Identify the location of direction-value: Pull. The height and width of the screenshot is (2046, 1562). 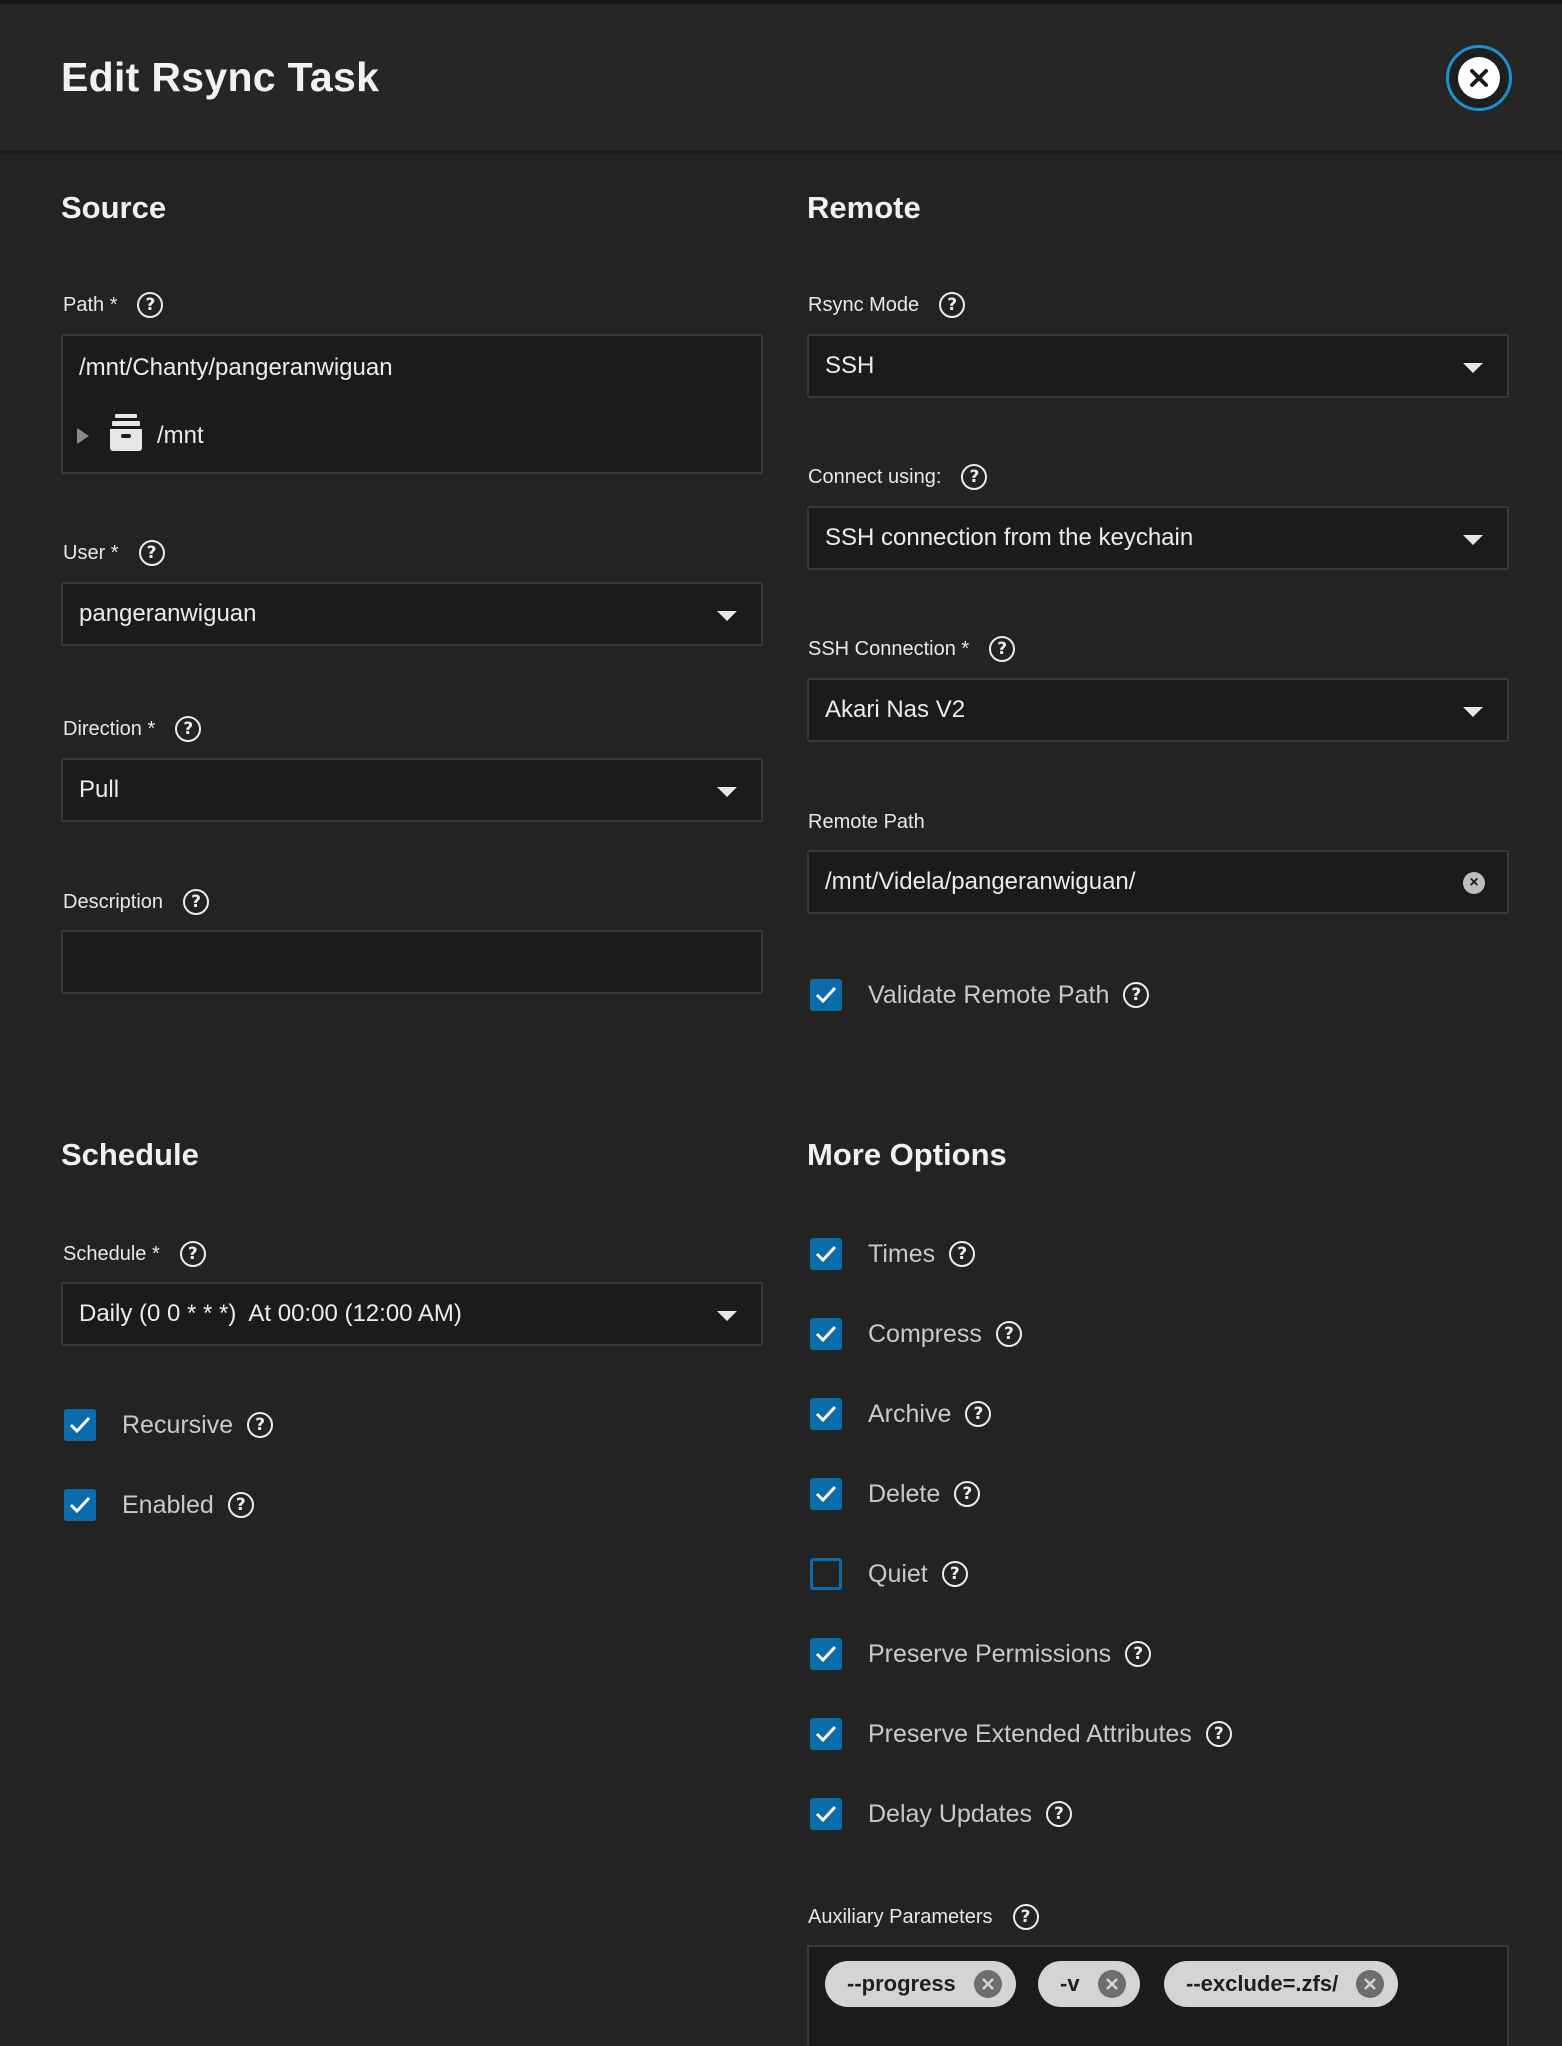
(99, 789).